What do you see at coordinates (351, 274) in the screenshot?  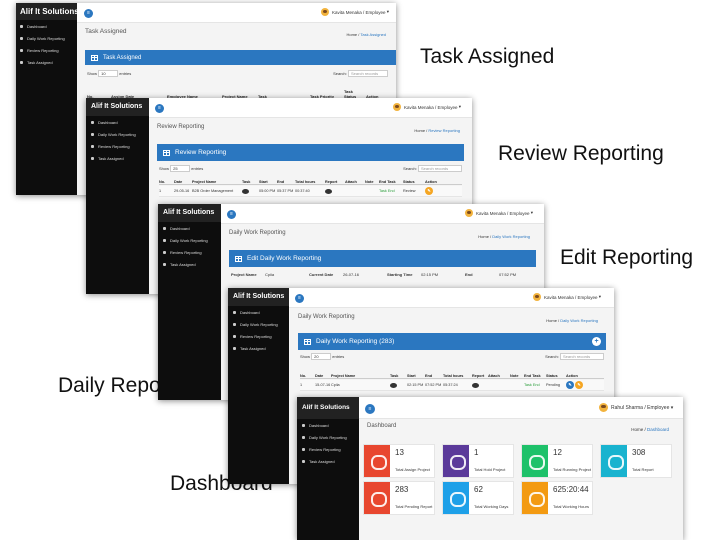 I see `date-value: 26-07-16` at bounding box center [351, 274].